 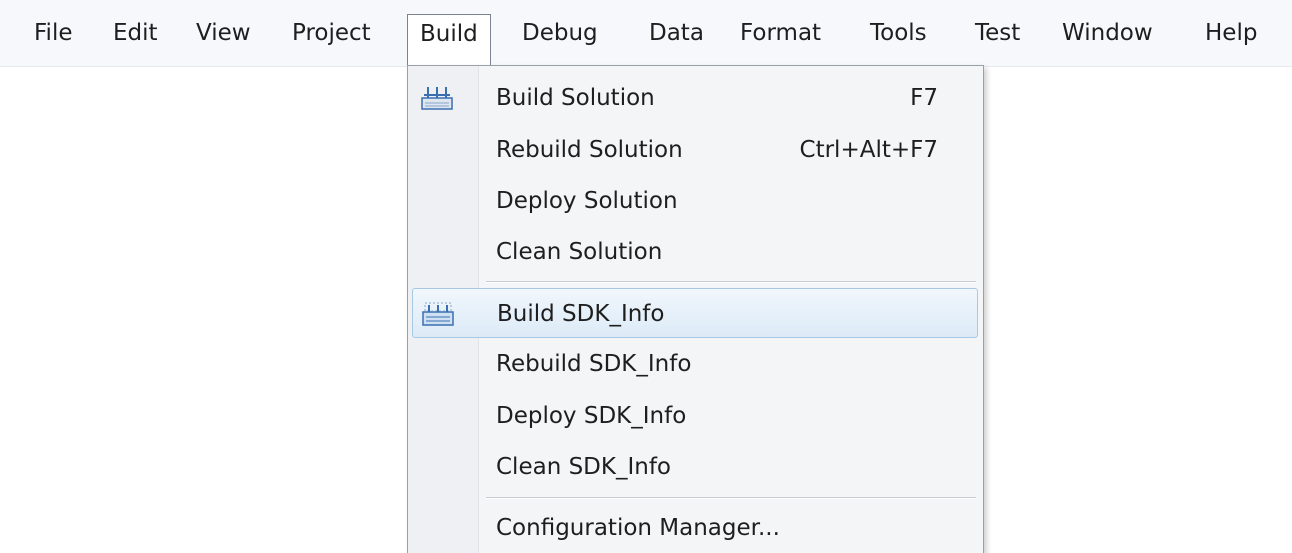 I want to click on build-project-icon, so click(x=438, y=314).